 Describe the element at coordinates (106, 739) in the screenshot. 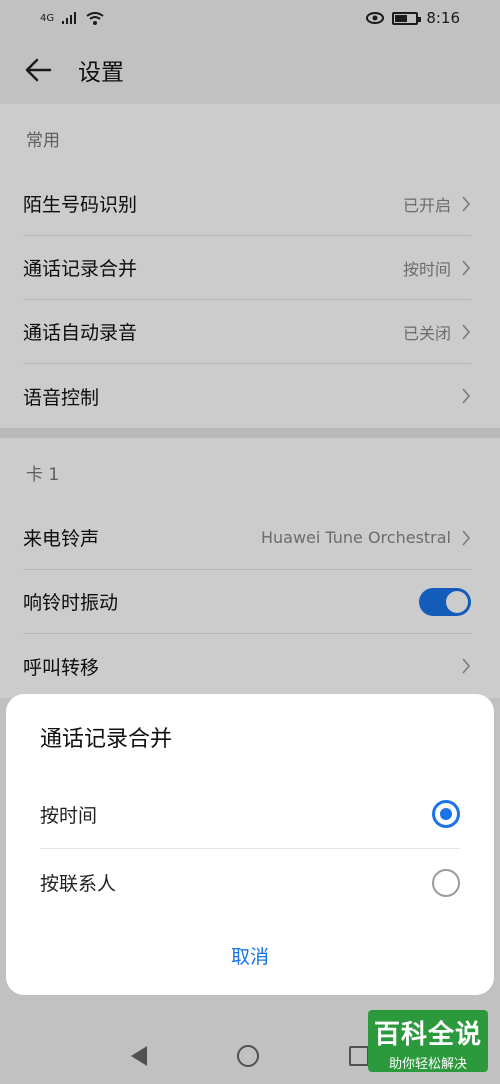

I see `dialog-title: 通话记录合并` at that location.